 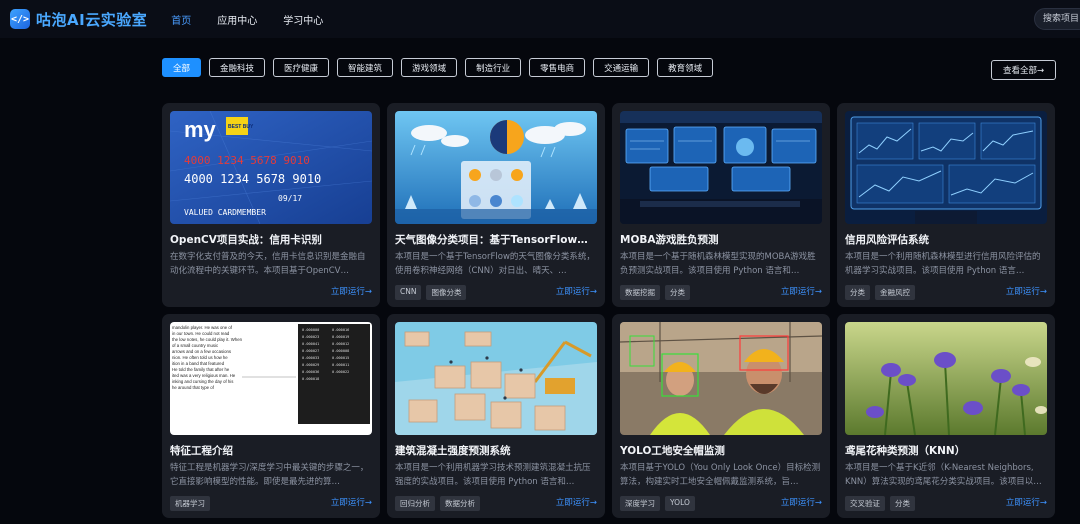 What do you see at coordinates (20, 19) in the screenshot?
I see `code-icon: </>` at bounding box center [20, 19].